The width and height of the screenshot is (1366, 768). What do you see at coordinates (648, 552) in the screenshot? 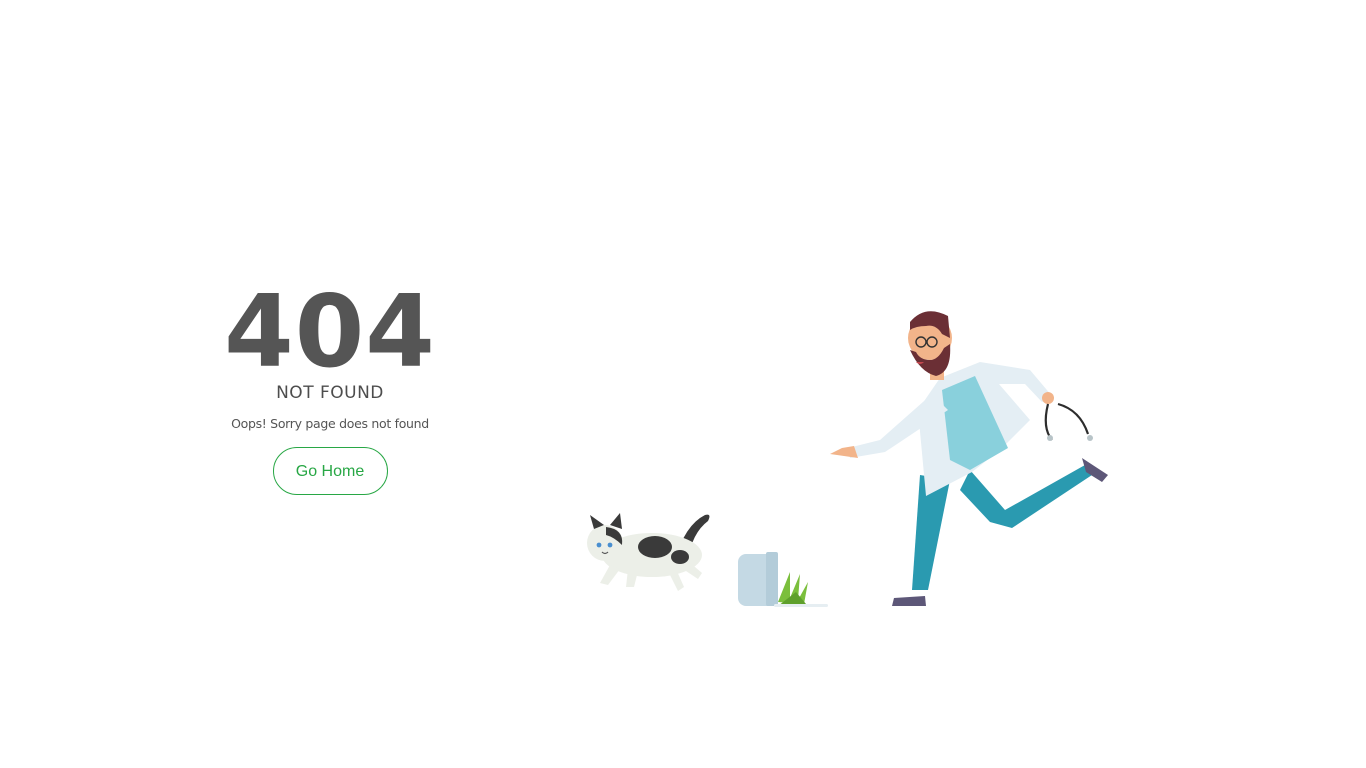
I see `cat-icon` at bounding box center [648, 552].